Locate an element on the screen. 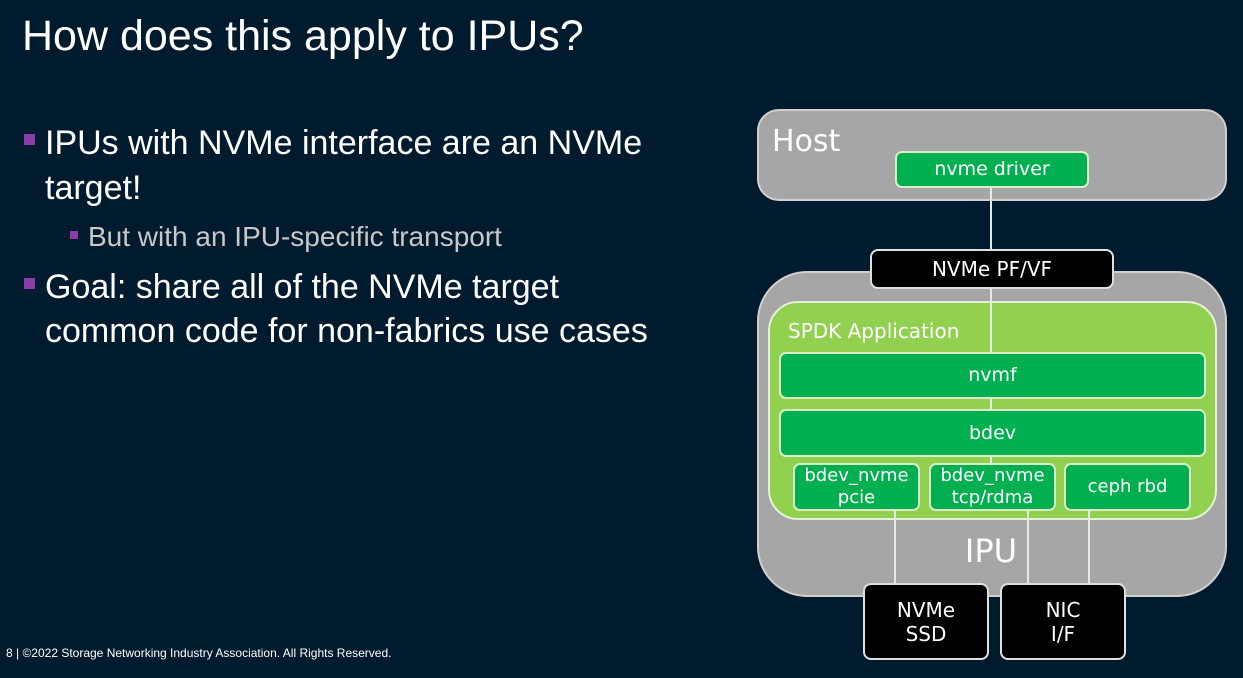 The image size is (1243, 678). bullet-1: IPUs with NVMe interface are an NVMe is located at coordinates (333, 143).